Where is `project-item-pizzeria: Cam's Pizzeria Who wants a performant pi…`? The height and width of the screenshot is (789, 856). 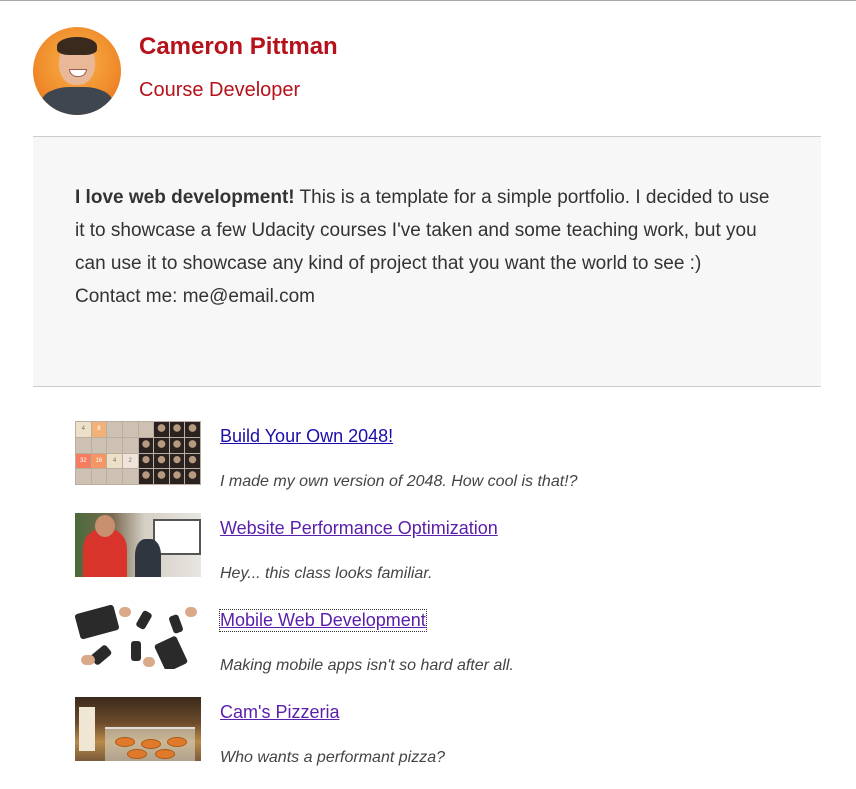
project-item-pizzeria: Cam's Pizzeria Who wants a performant pi… is located at coordinates (425, 738).